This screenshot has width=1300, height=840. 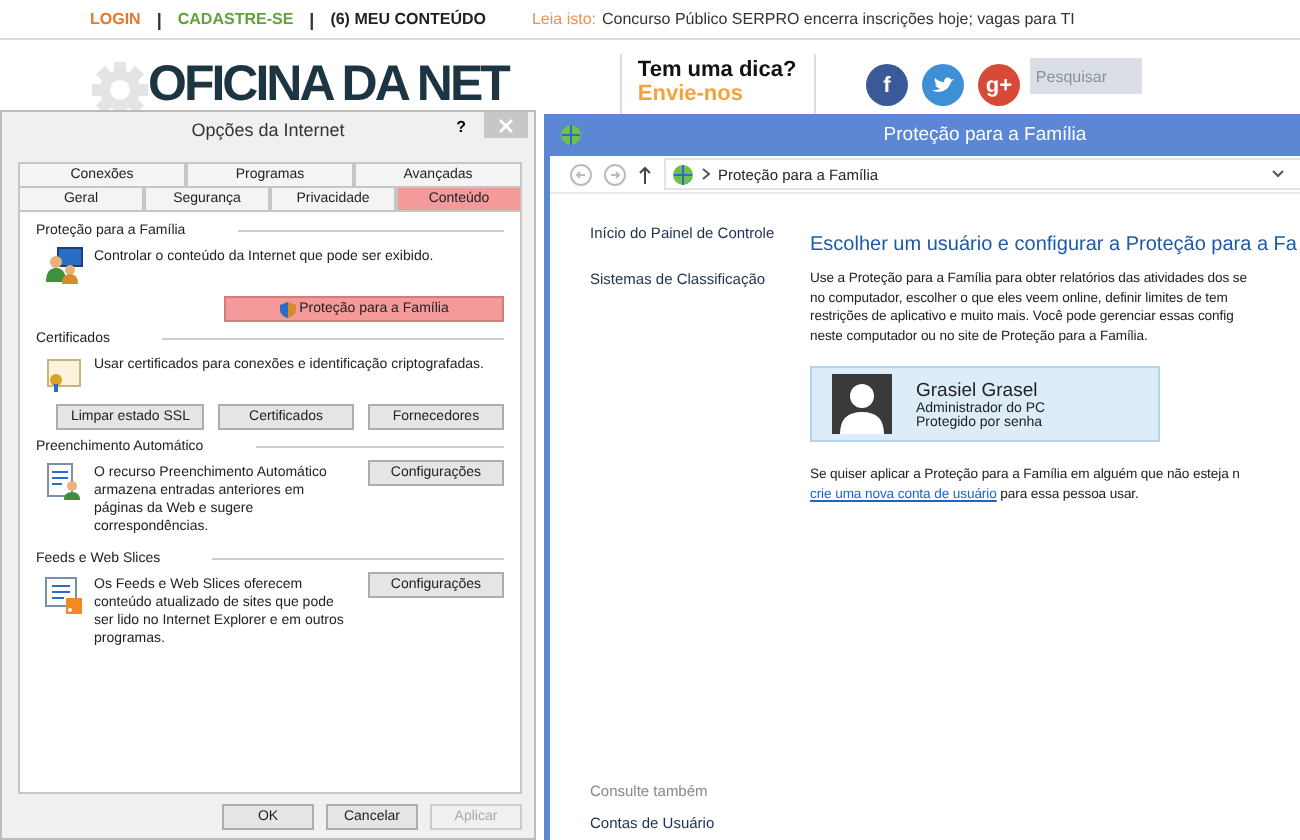 I want to click on certificate-icon, so click(x=64, y=374).